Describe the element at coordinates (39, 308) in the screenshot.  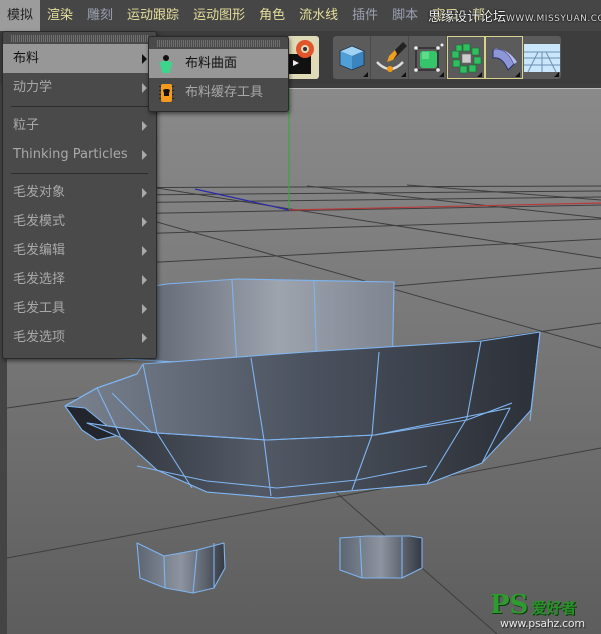
I see `menu-item-label: 毛发工具` at that location.